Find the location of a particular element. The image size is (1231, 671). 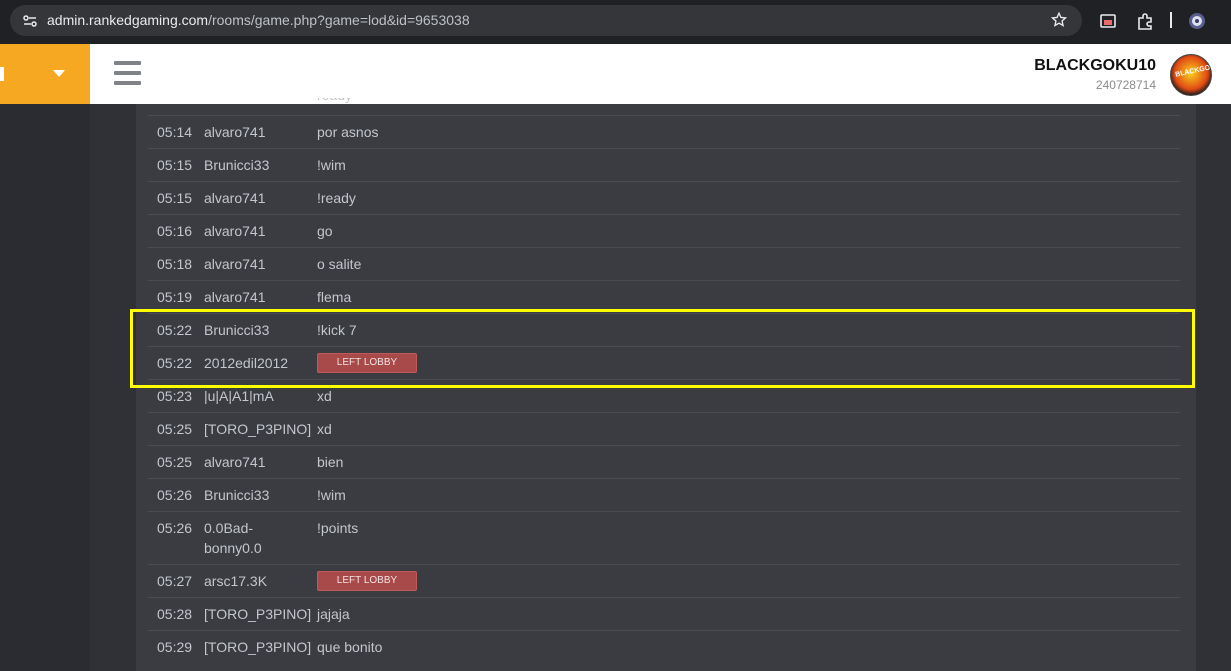

url-path: /rooms/game.php?game=lod&id=9653038 is located at coordinates (339, 20).